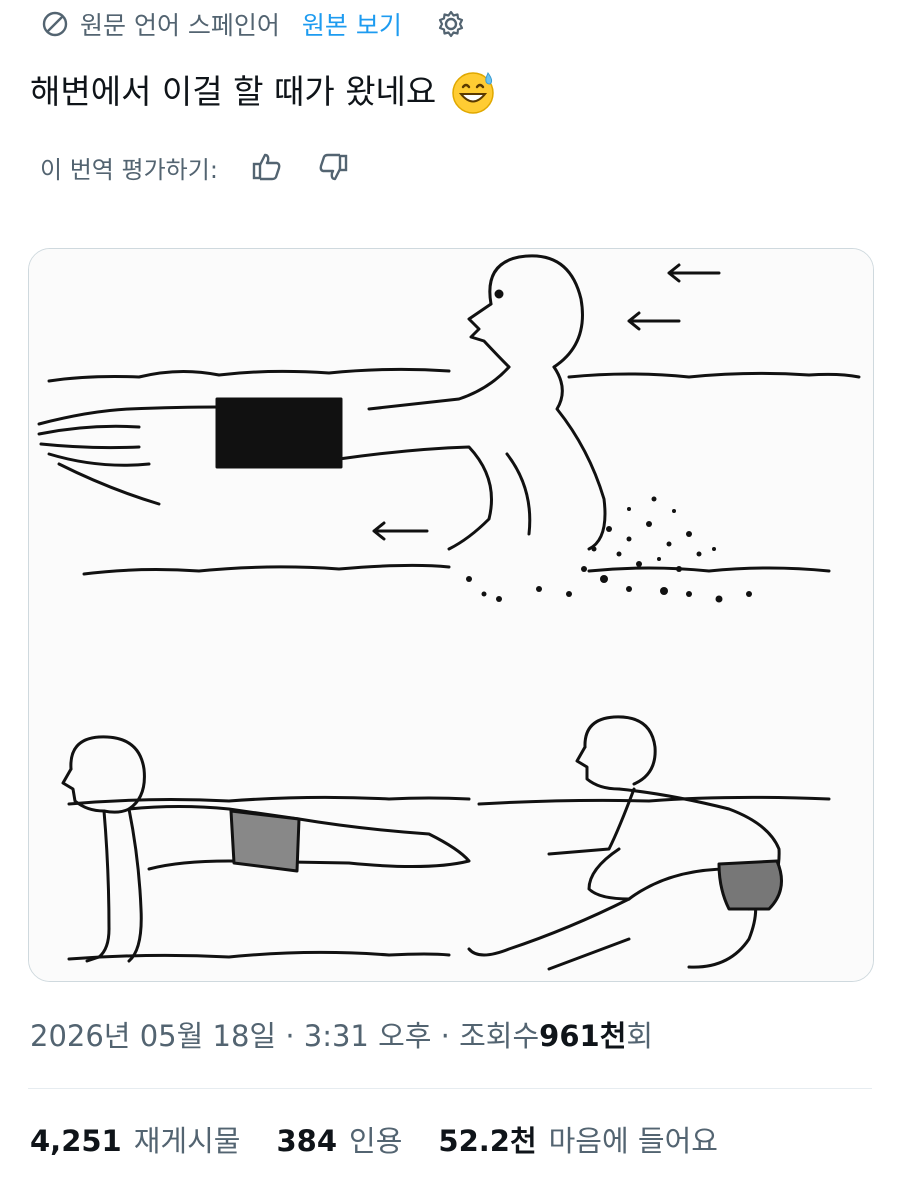 Image resolution: width=900 pixels, height=1180 pixels. Describe the element at coordinates (451, 24) in the screenshot. I see `gear-icon` at that location.